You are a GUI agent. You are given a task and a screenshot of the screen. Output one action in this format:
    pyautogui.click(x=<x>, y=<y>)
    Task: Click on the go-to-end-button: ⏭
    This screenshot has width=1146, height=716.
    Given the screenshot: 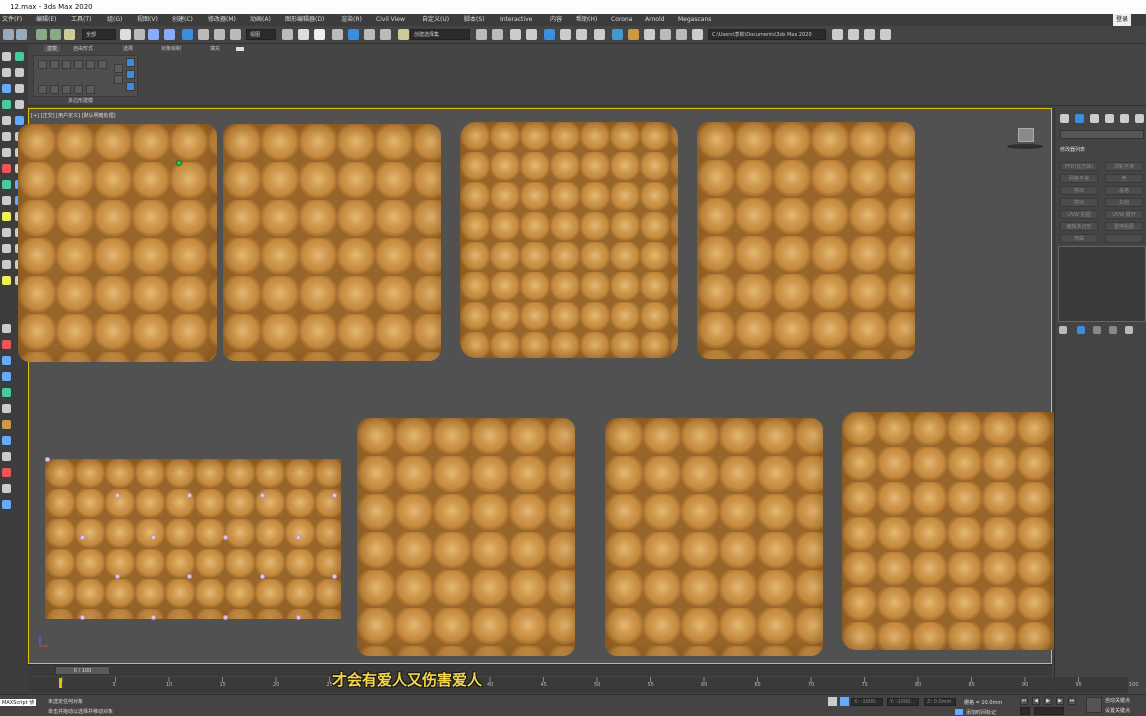 What is the action you would take?
    pyautogui.click(x=1072, y=701)
    